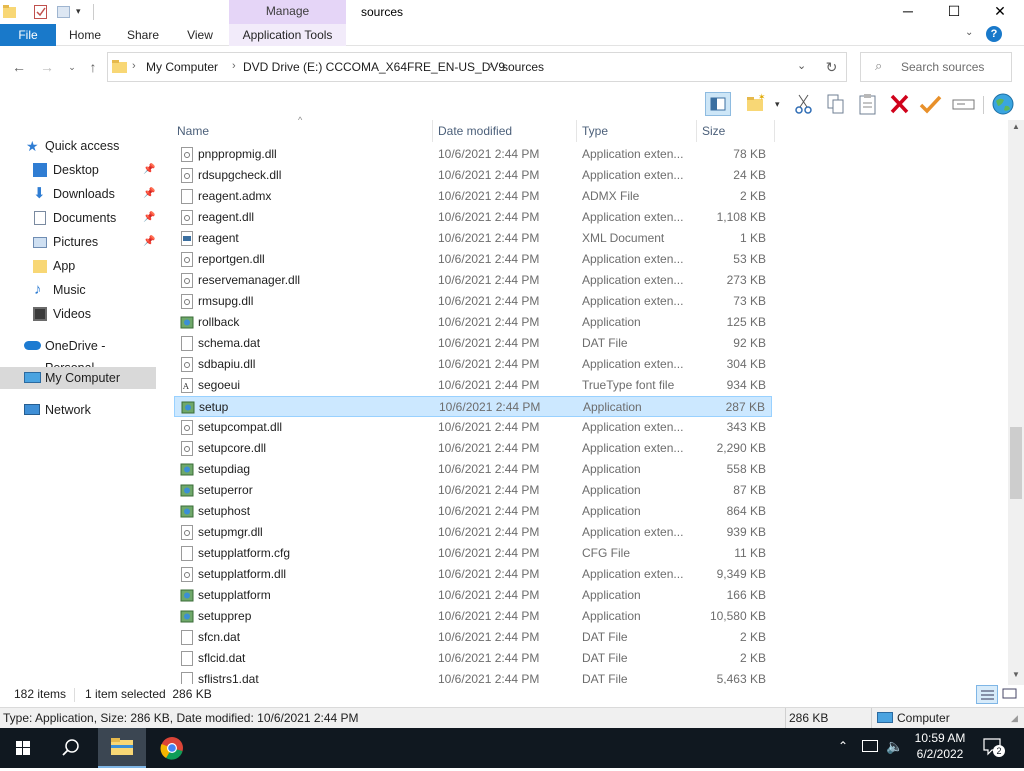 The width and height of the screenshot is (1024, 771). What do you see at coordinates (1010, 694) in the screenshot?
I see `large-icons-view-icon` at bounding box center [1010, 694].